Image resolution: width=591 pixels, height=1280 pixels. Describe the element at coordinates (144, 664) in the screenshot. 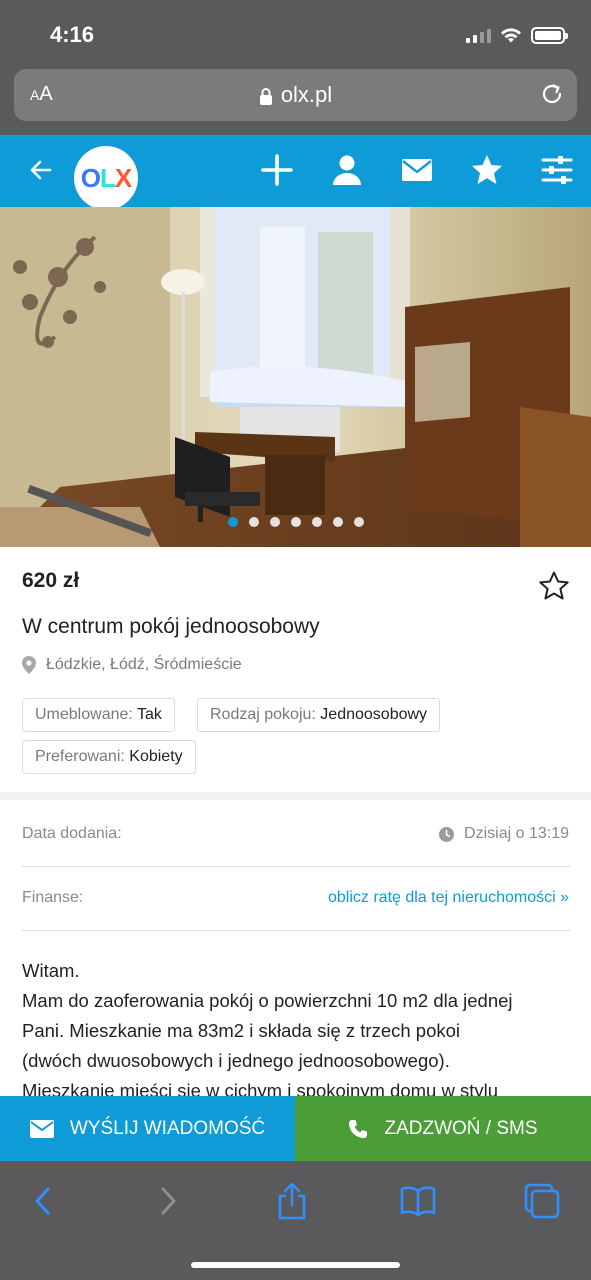

I see `location-text: Łódzkie, Łódź, Śródmieście` at that location.